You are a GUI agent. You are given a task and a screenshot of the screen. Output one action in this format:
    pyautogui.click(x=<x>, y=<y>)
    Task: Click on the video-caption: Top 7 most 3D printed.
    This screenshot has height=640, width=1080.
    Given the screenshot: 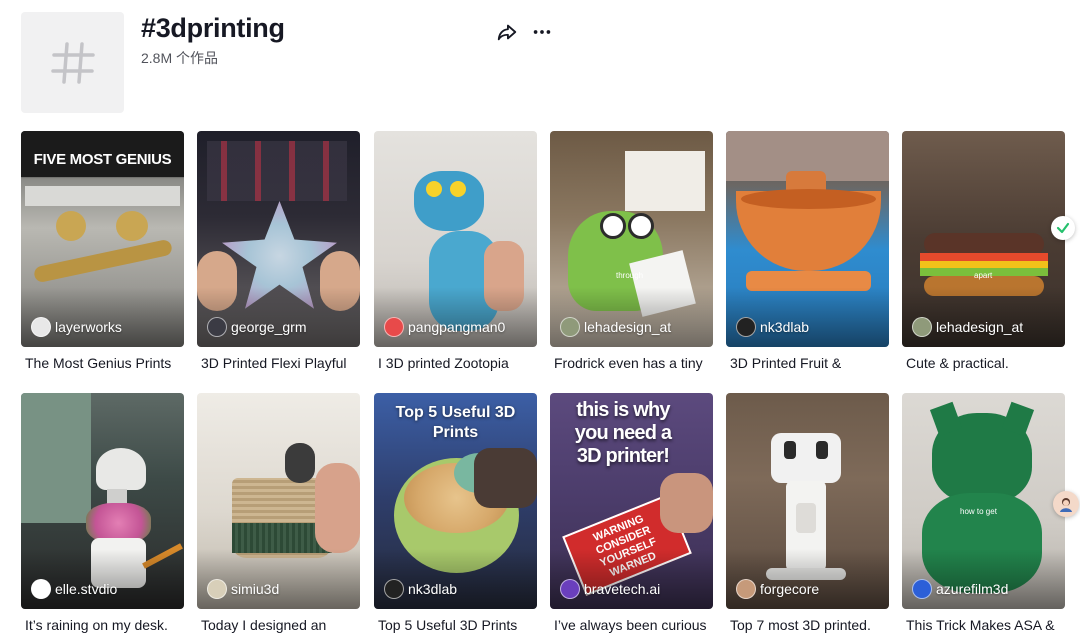 What is the action you would take?
    pyautogui.click(x=807, y=625)
    